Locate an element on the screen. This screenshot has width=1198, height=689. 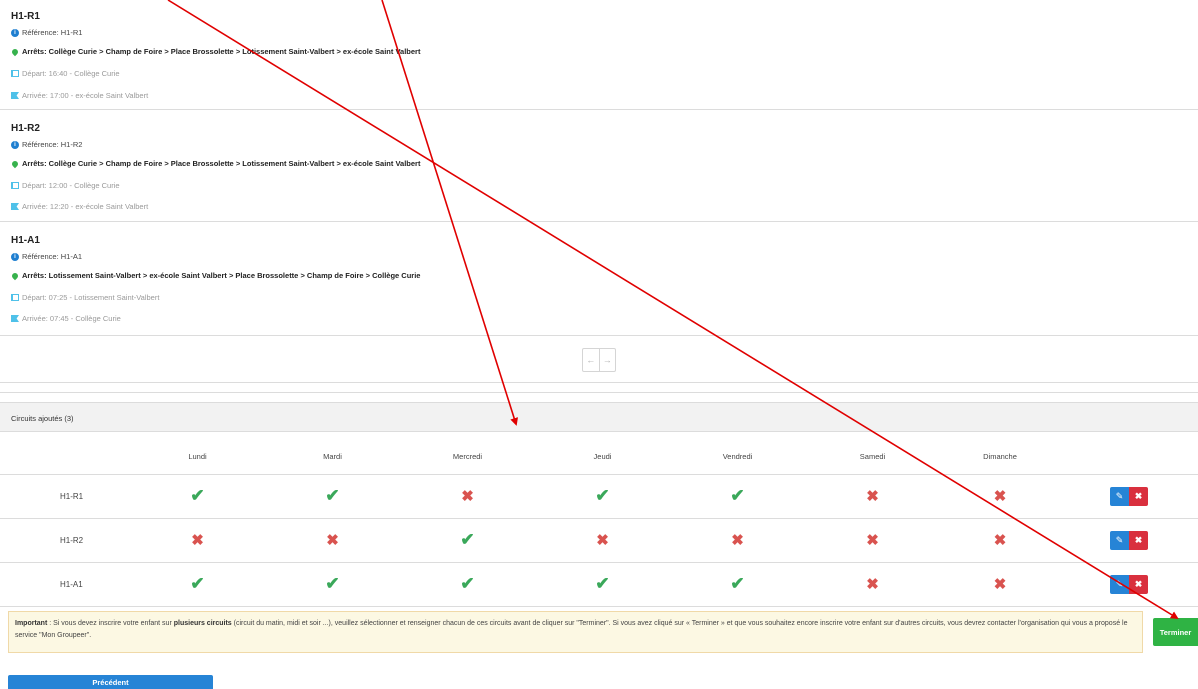
day-header: Jeudi is located at coordinates (602, 457).